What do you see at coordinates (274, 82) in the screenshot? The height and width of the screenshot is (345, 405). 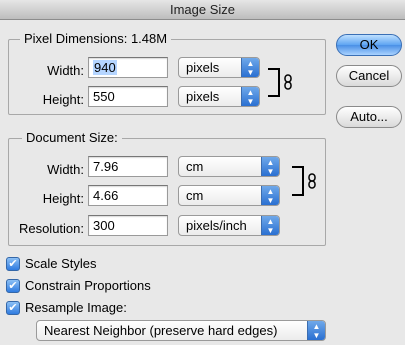 I see `pixel-link-bracket` at bounding box center [274, 82].